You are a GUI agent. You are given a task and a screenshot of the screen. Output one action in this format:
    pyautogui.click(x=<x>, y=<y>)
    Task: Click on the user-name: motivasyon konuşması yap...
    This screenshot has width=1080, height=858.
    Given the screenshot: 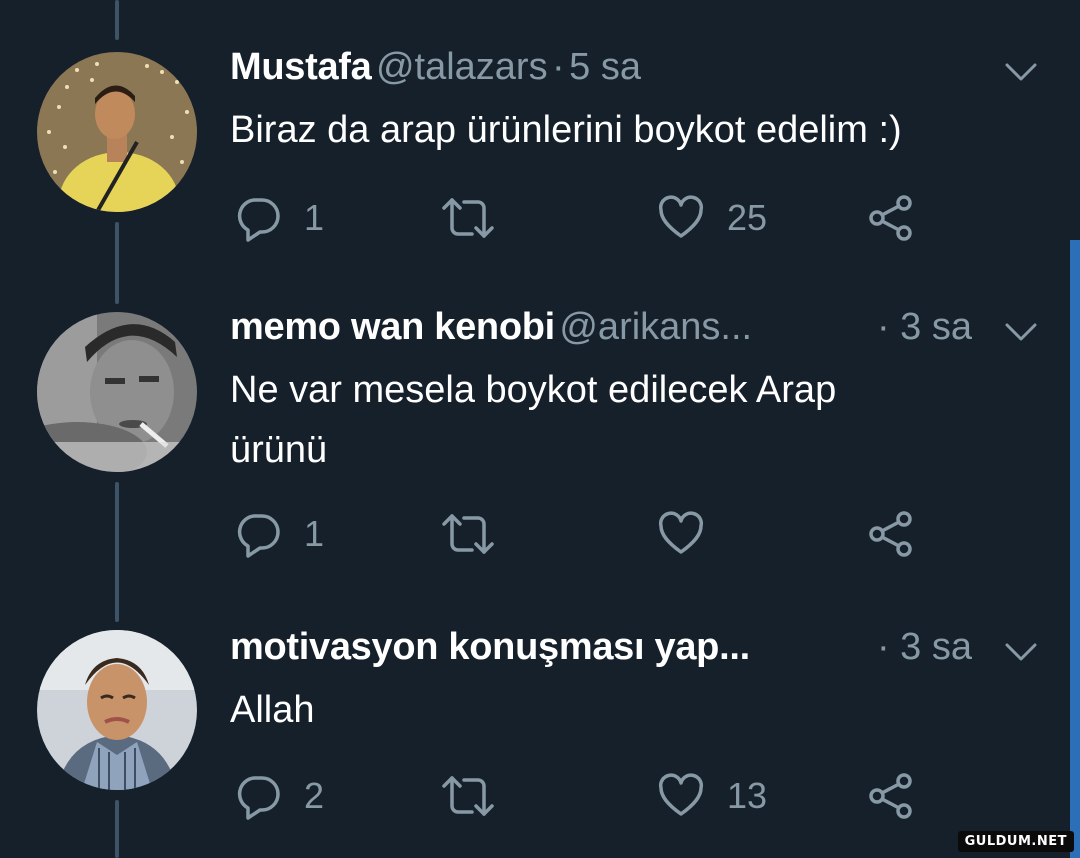 What is the action you would take?
    pyautogui.click(x=490, y=647)
    